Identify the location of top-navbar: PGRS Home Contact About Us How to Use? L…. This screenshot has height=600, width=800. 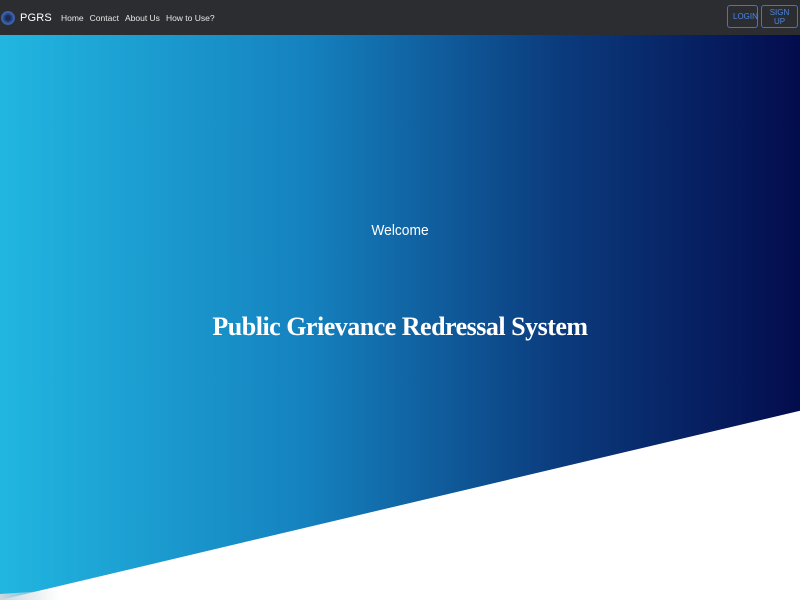
(400, 17).